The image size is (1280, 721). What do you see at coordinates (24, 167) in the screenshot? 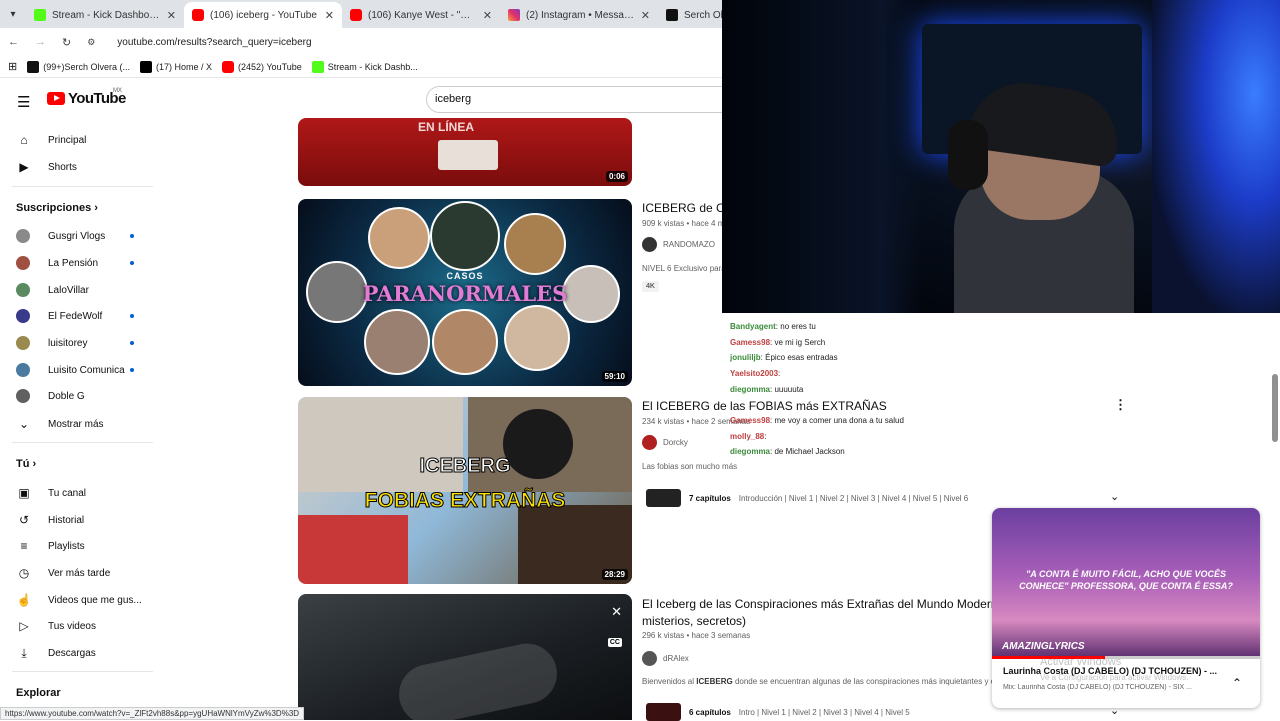
I see `shorts-icon: ▶` at bounding box center [24, 167].